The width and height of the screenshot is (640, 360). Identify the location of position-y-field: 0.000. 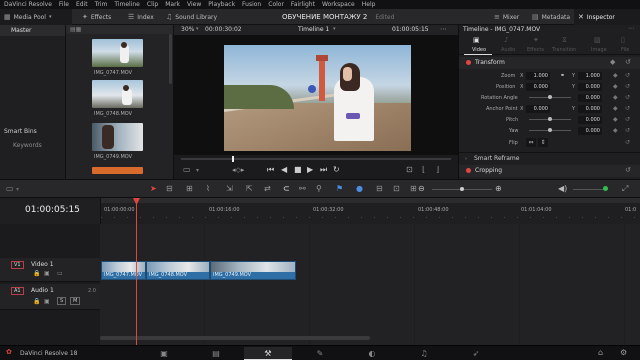
(590, 87).